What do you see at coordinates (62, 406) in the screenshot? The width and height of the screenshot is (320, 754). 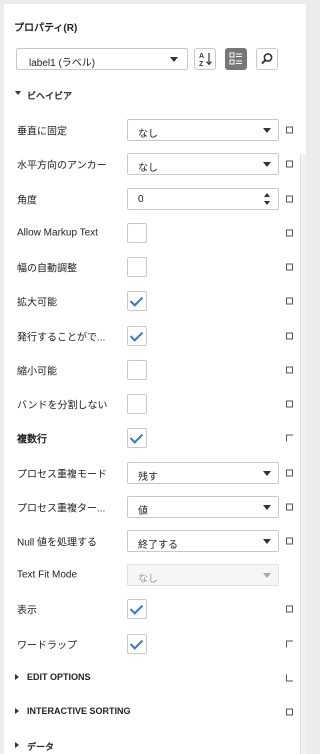 I see `property-label: バンドを分割しない` at bounding box center [62, 406].